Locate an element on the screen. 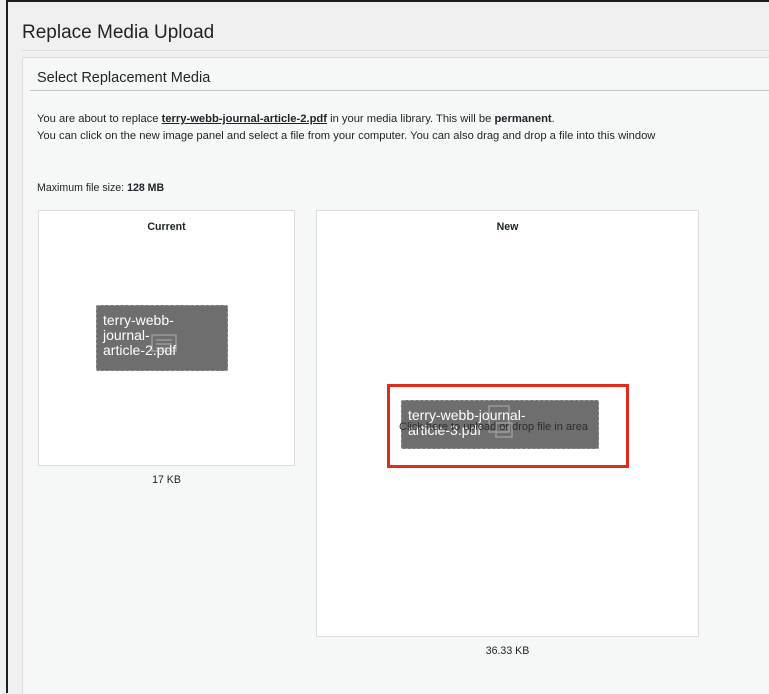  new-label: New is located at coordinates (507, 227).